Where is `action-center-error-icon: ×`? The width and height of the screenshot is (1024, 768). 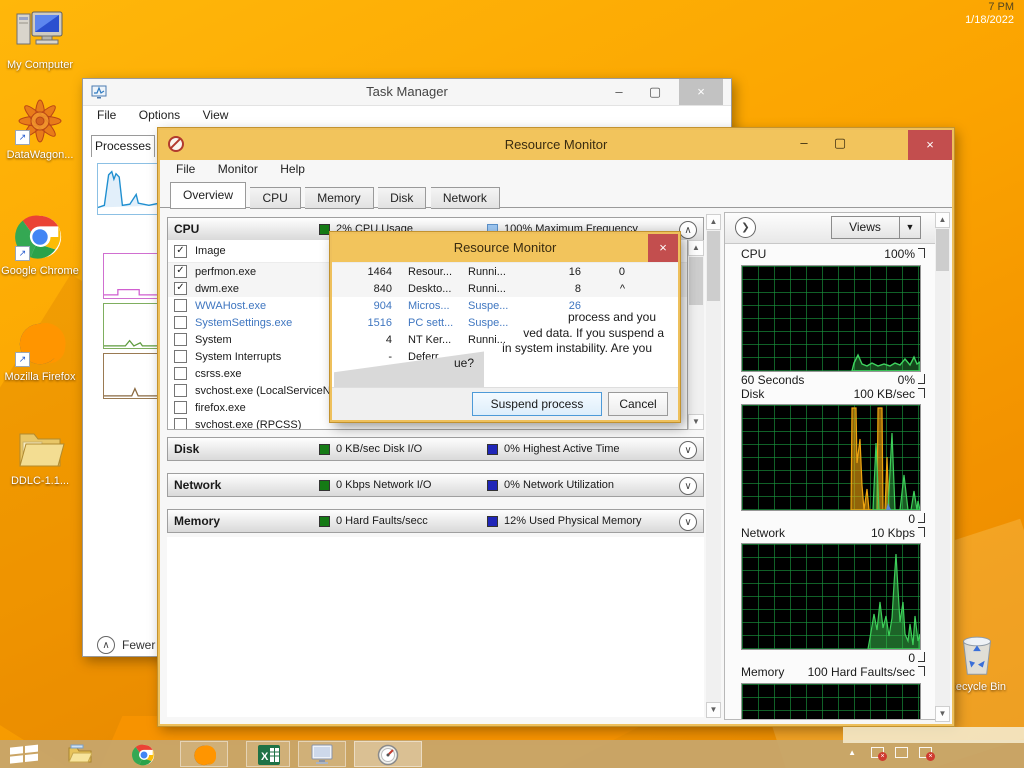 action-center-error-icon: × is located at coordinates (879, 754).